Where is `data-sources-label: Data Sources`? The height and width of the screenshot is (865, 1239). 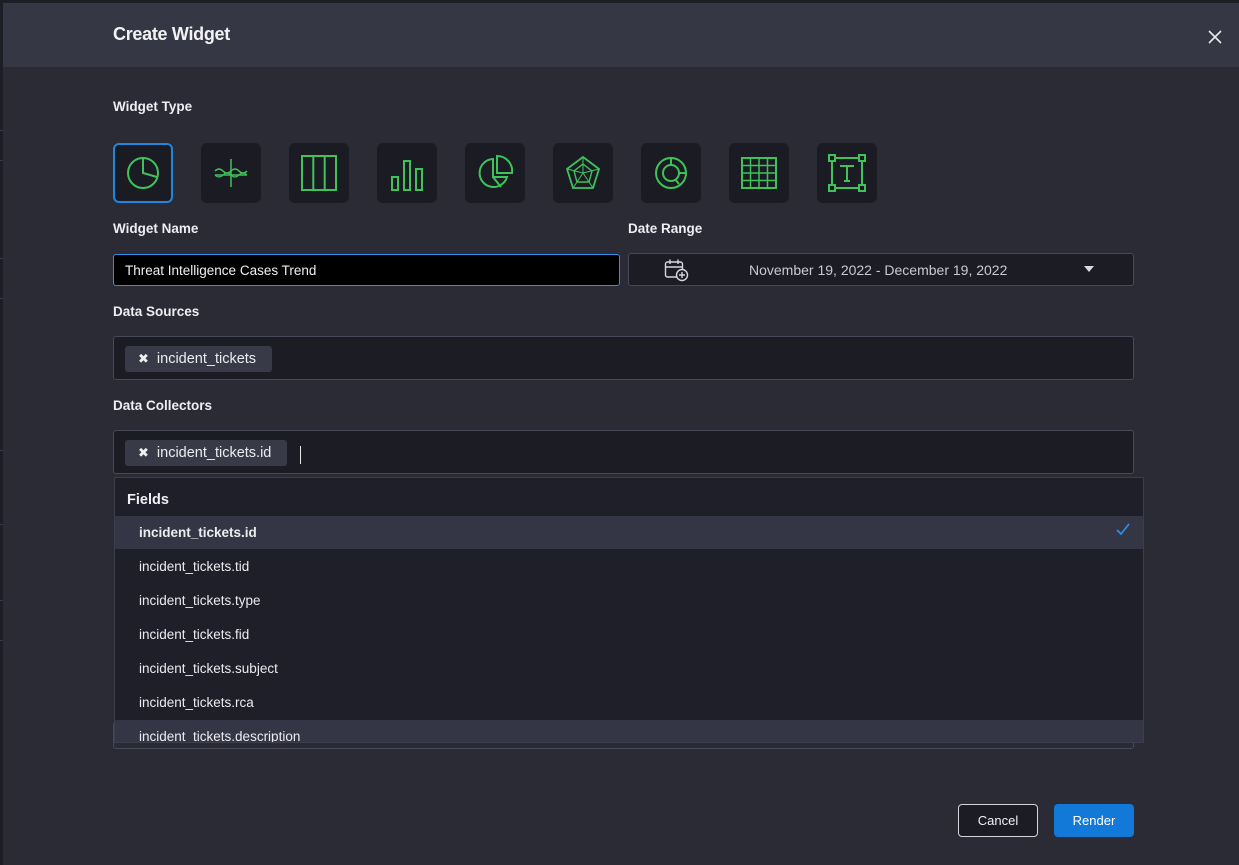 data-sources-label: Data Sources is located at coordinates (156, 311).